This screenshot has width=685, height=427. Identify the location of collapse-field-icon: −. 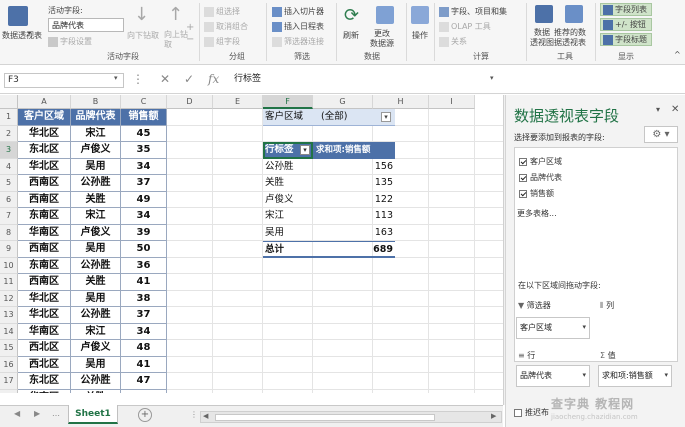
(190, 39).